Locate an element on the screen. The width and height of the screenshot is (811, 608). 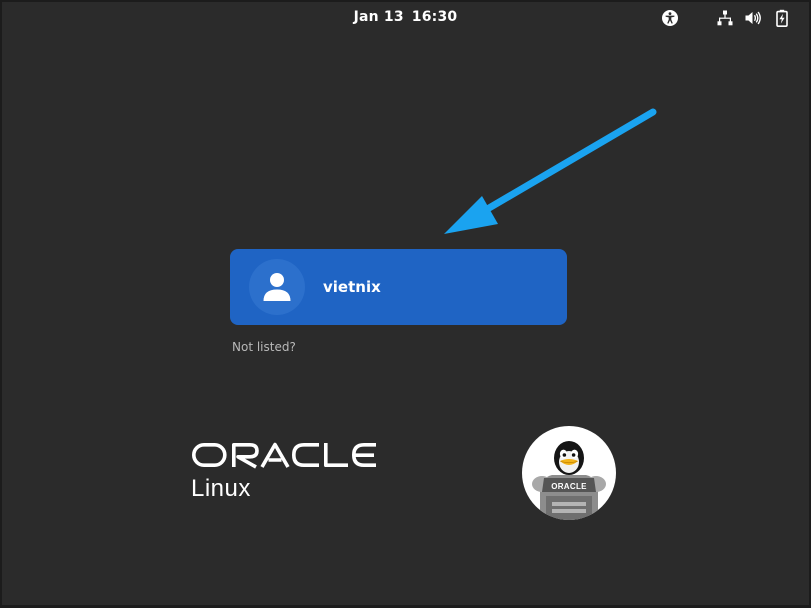
tux-penguin-icon is located at coordinates (569, 480).